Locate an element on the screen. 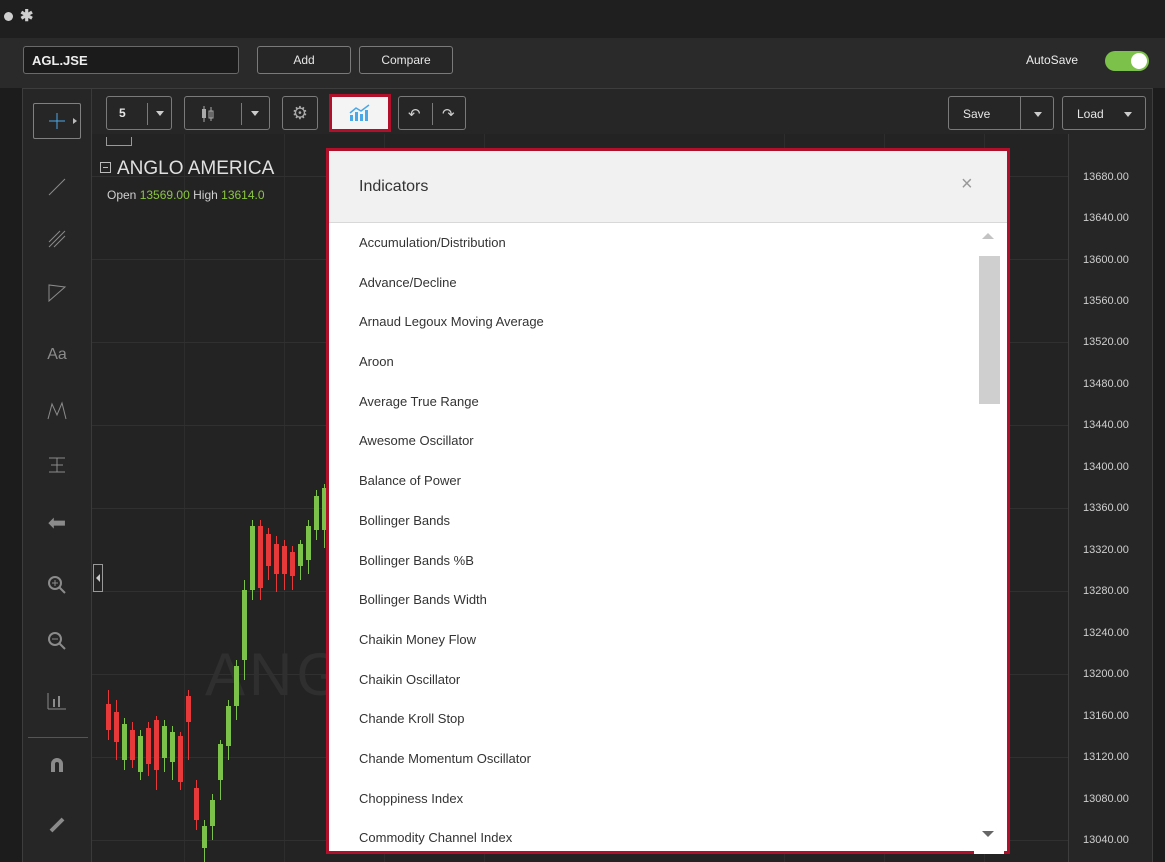 Image resolution: width=1165 pixels, height=862 pixels. asterisk-icon: ✱ is located at coordinates (27, 16).